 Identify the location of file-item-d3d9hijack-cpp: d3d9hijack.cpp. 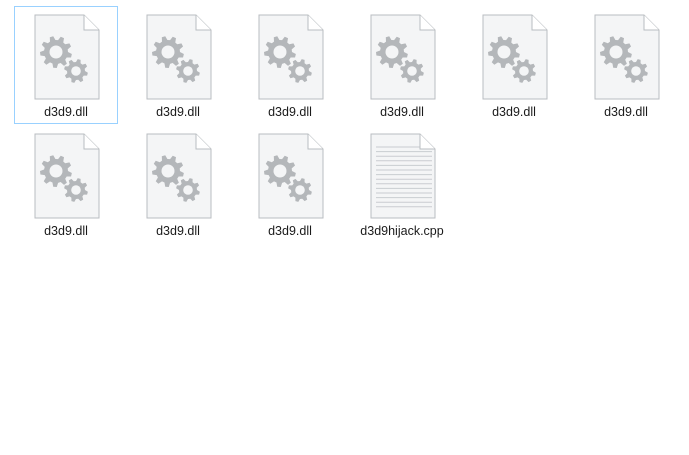
(402, 184).